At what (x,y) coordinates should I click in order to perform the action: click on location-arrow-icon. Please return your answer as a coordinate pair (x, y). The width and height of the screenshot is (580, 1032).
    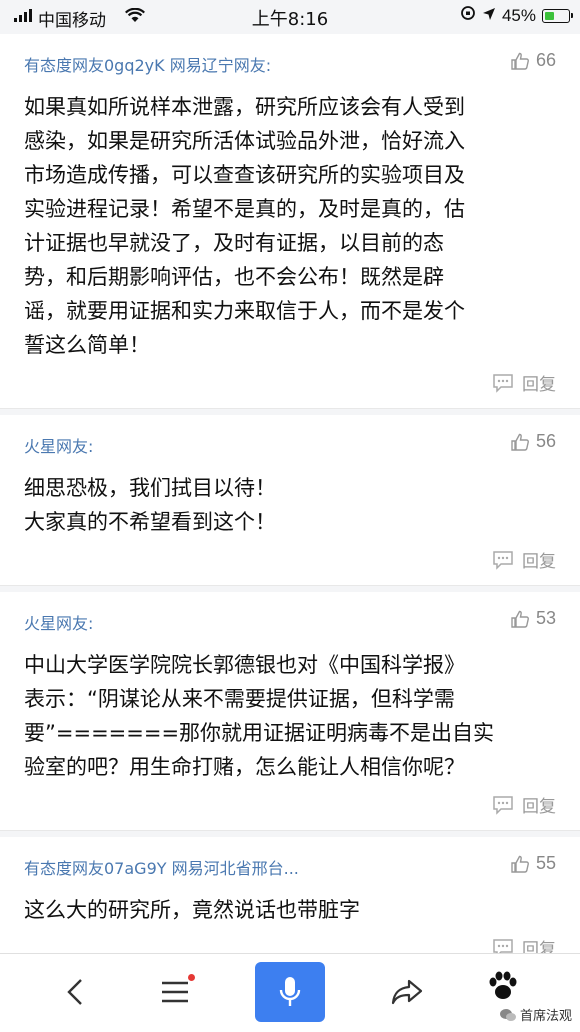
    Looking at the image, I should click on (489, 16).